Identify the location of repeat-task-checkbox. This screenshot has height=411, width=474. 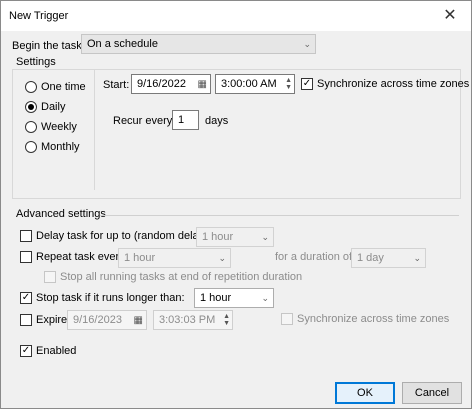
(26, 257).